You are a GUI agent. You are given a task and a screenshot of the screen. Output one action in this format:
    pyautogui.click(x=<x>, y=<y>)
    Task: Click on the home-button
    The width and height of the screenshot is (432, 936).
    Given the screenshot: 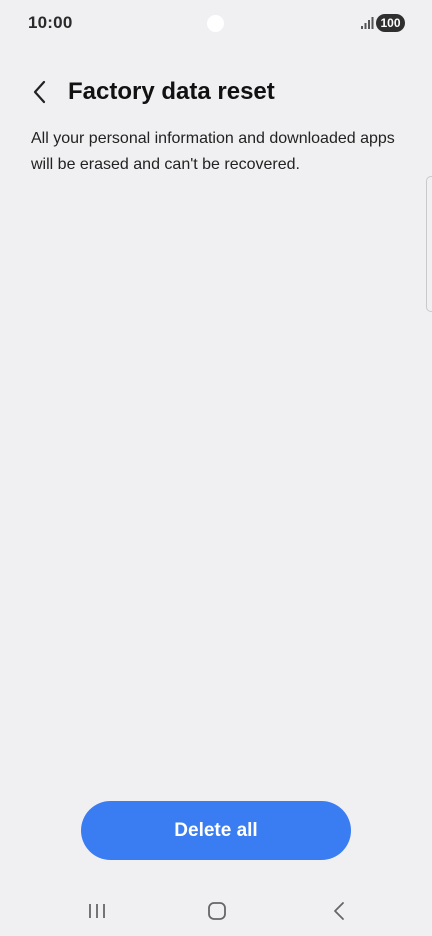 What is the action you would take?
    pyautogui.click(x=217, y=911)
    